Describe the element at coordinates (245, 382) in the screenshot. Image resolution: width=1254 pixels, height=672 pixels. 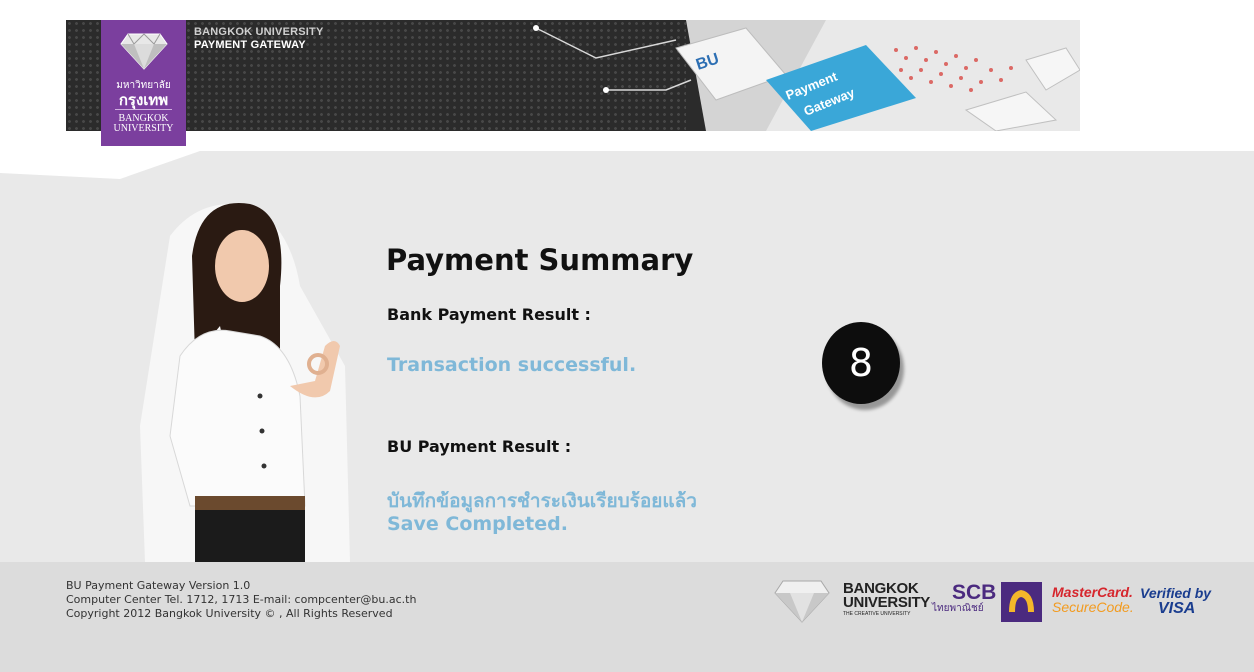
I see `student-photo` at that location.